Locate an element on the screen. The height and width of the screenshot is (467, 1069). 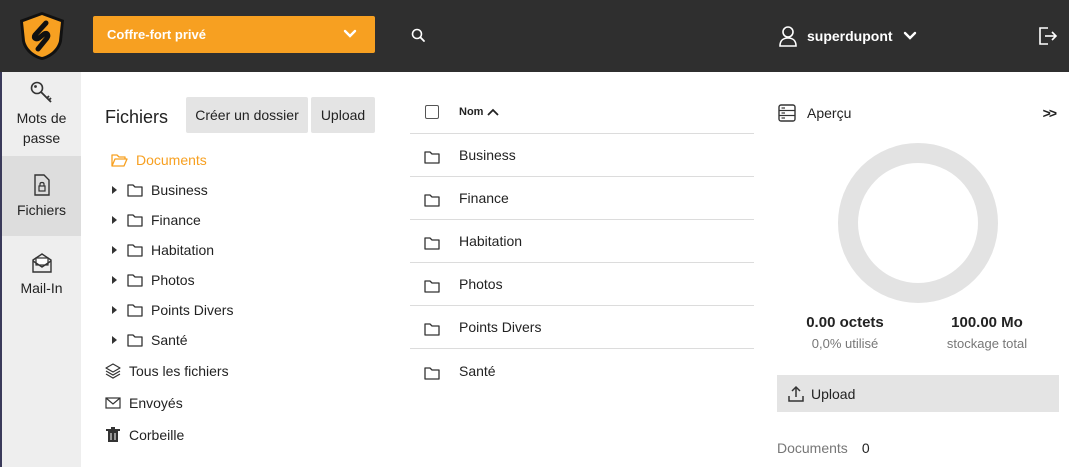
tree-sent-label: Envoyés is located at coordinates (156, 403).